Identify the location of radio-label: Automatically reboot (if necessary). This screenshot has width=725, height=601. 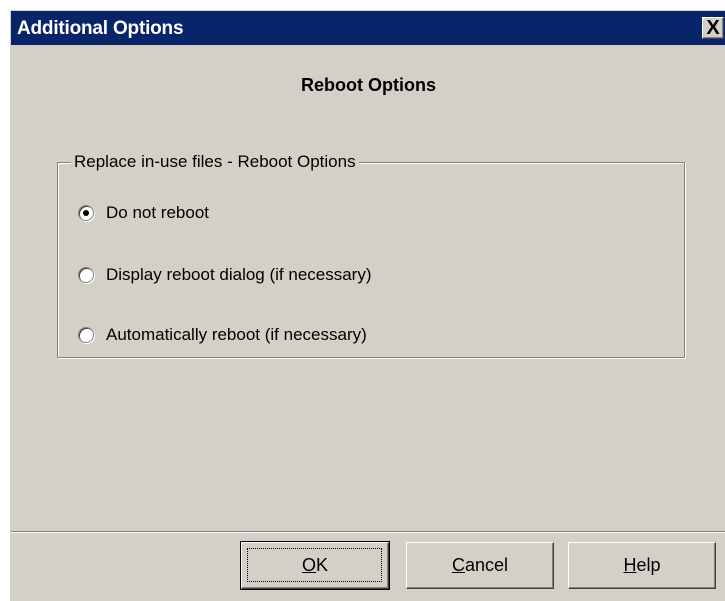
(236, 334).